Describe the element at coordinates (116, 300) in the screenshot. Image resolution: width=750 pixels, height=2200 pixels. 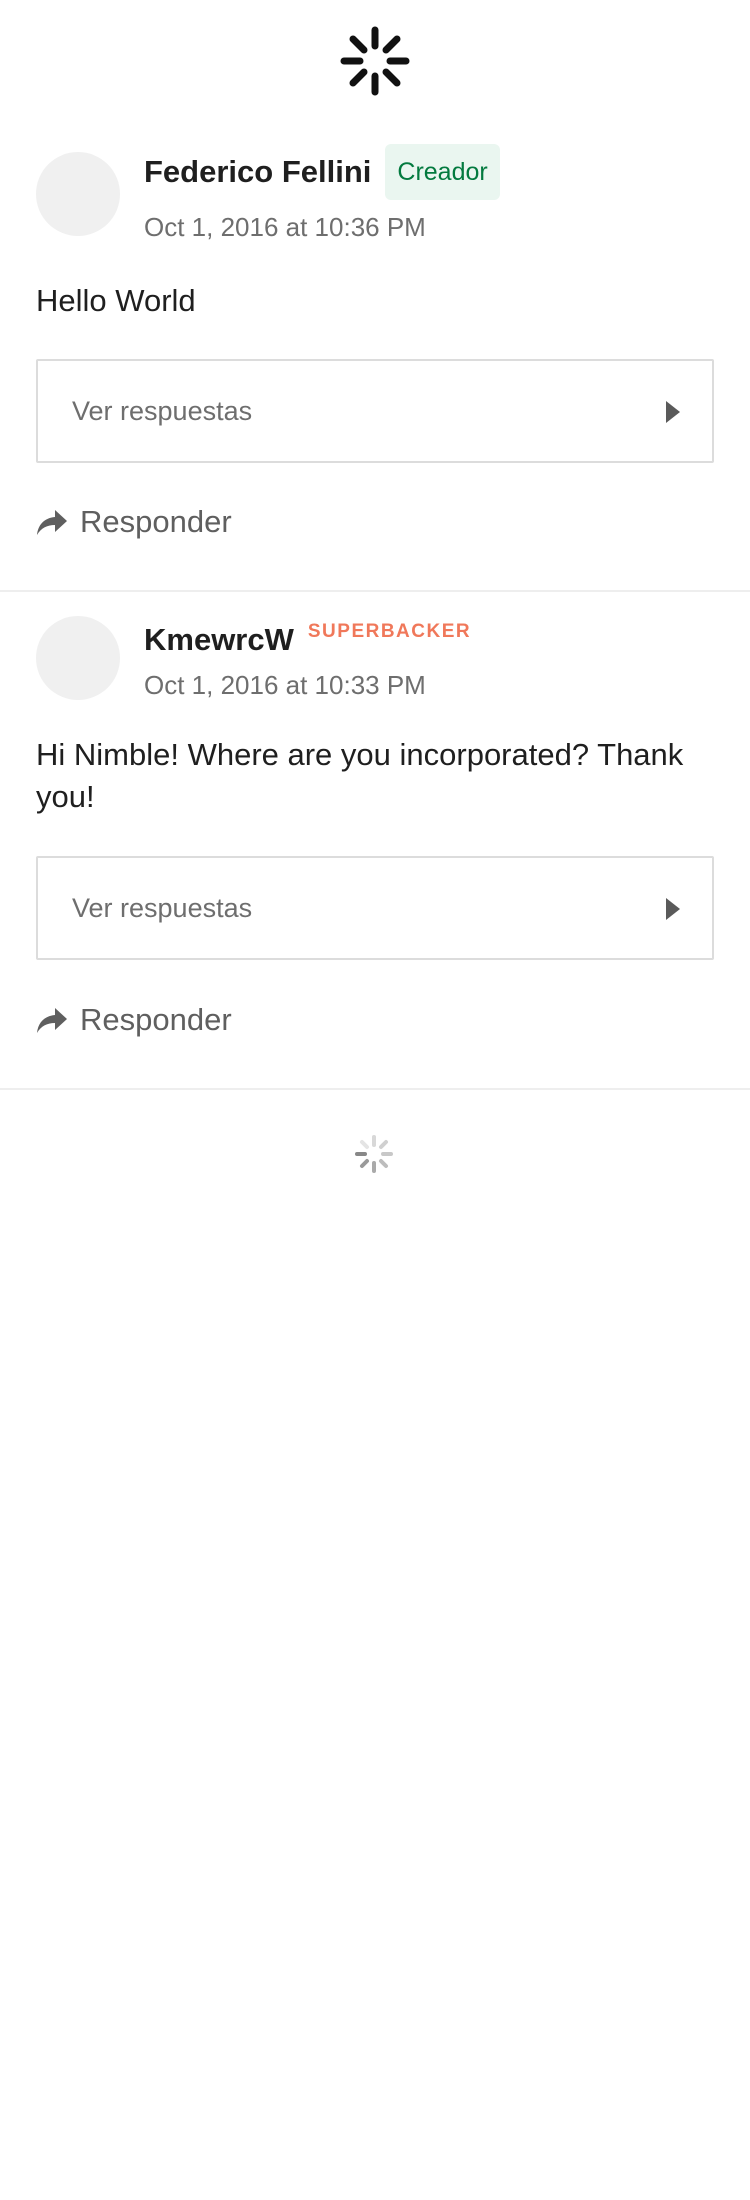
I see `comment-body: Hello World` at that location.